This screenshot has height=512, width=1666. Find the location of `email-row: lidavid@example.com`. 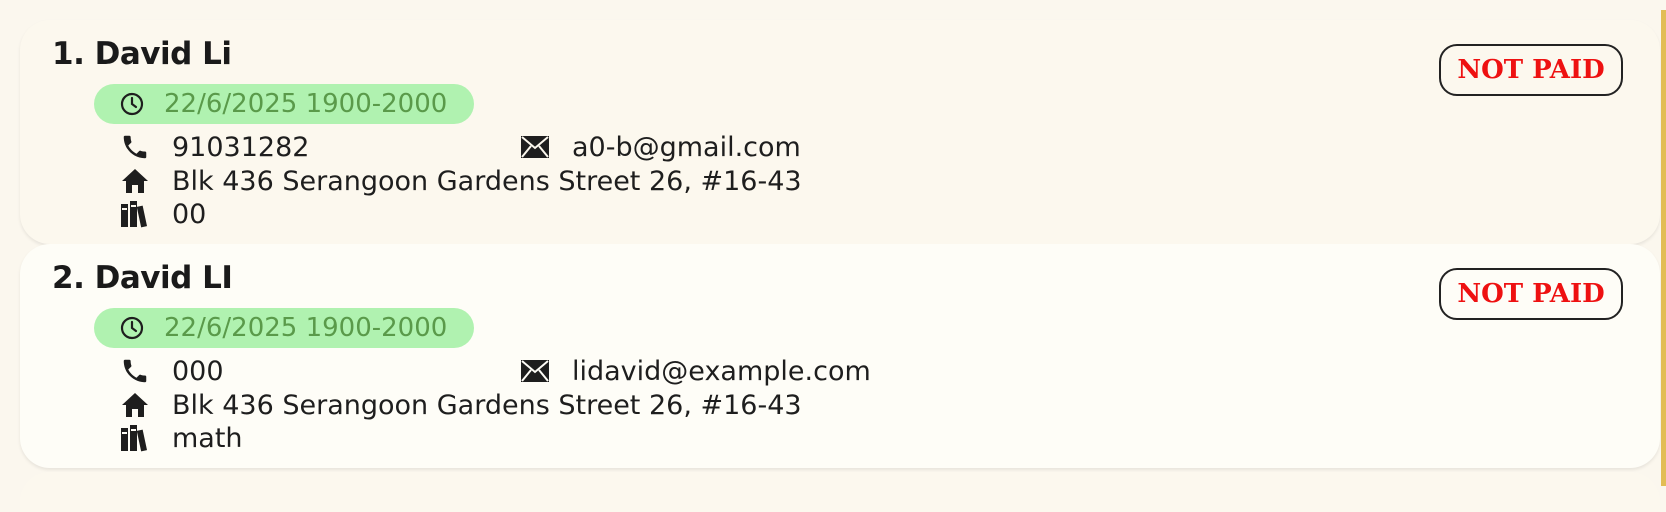

email-row: lidavid@example.com is located at coordinates (695, 371).